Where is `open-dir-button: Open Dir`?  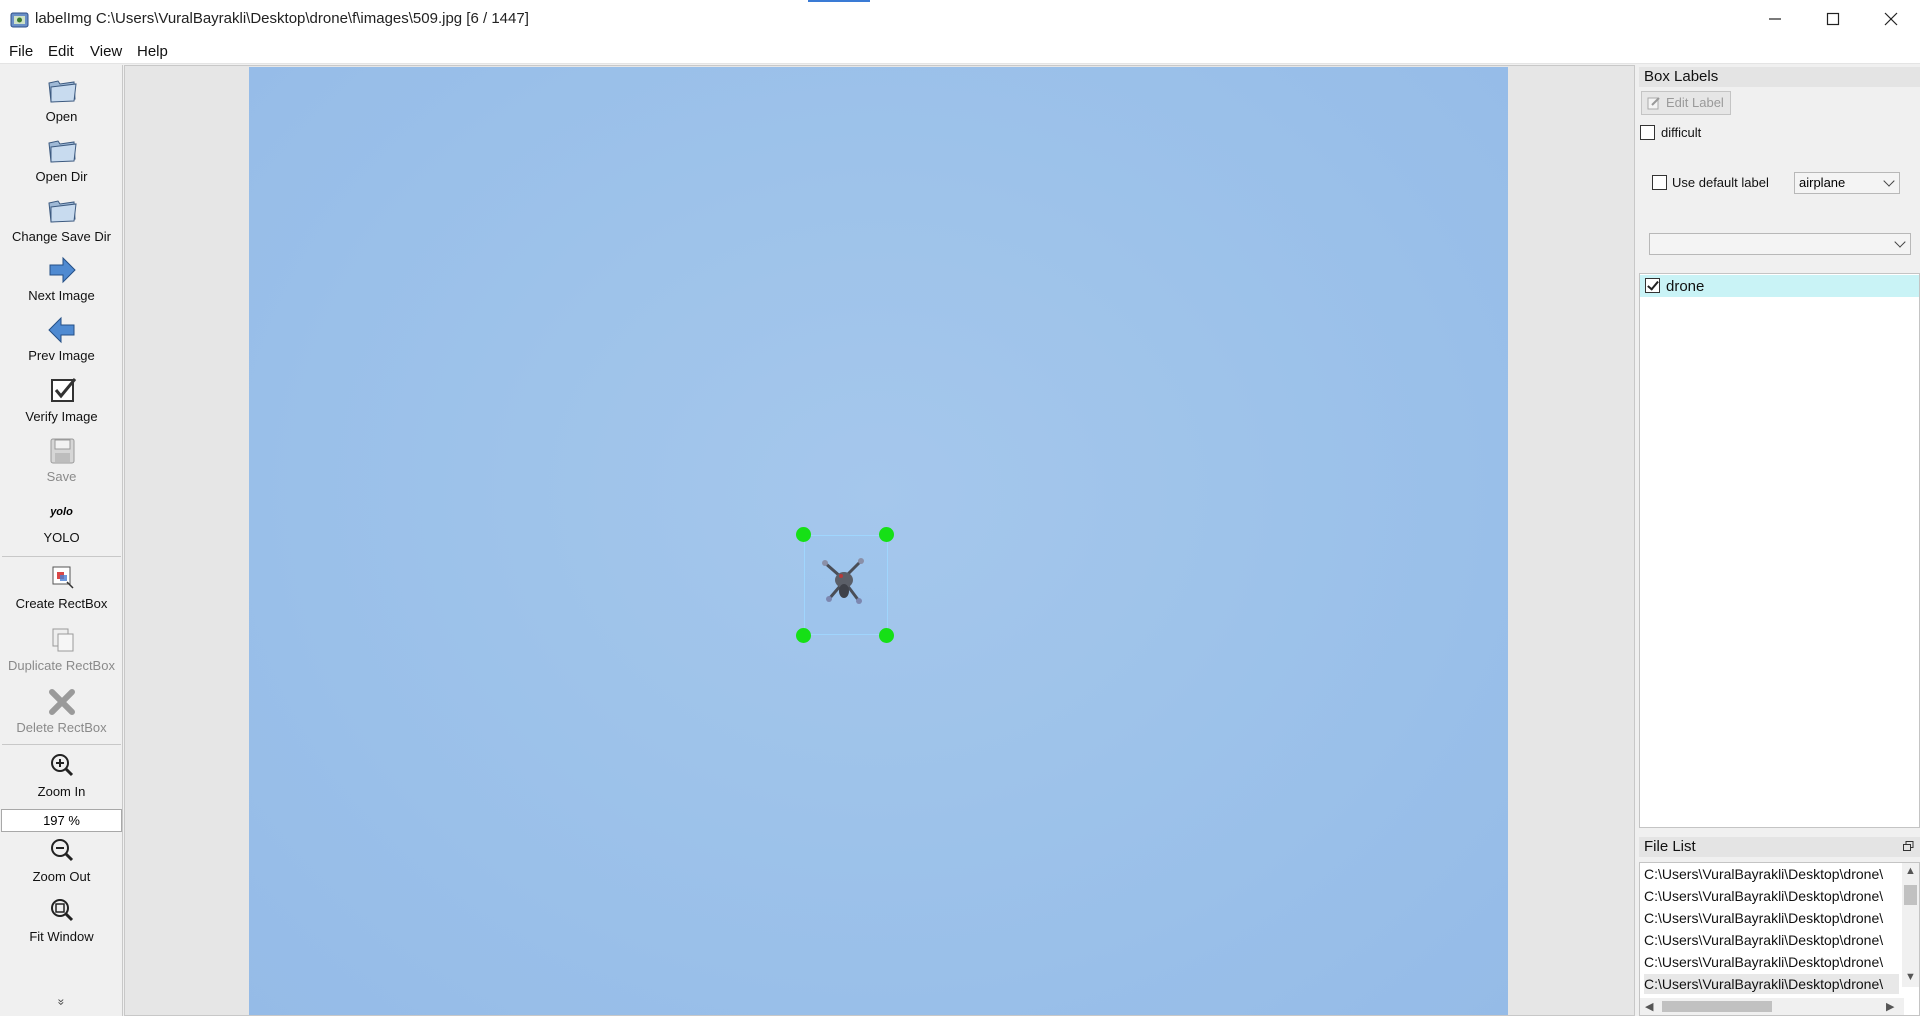
open-dir-button: Open Dir is located at coordinates (61, 159).